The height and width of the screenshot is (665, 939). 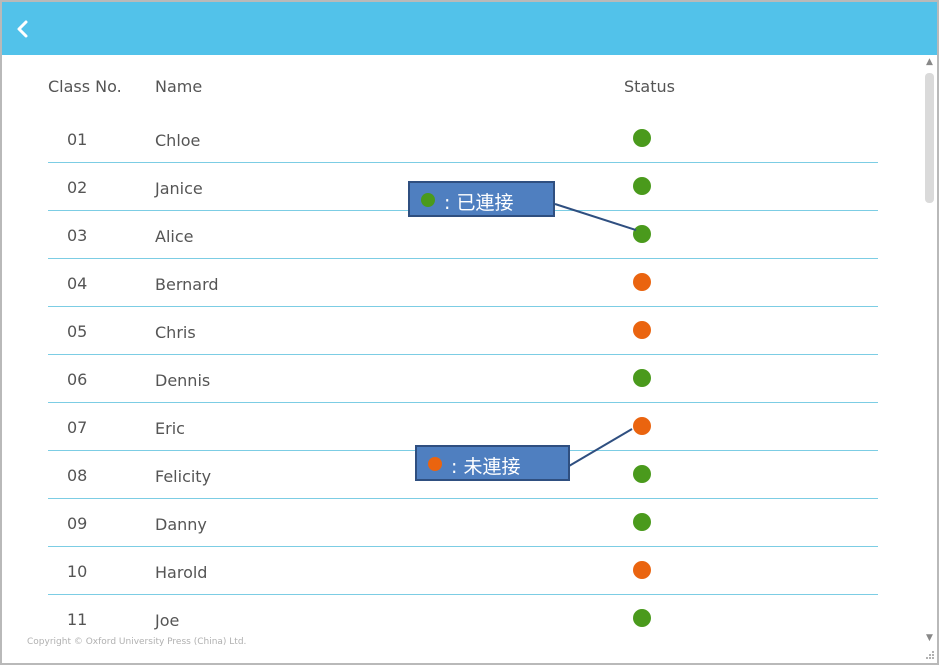 I want to click on student-row: 04 Bernard, so click(x=463, y=283).